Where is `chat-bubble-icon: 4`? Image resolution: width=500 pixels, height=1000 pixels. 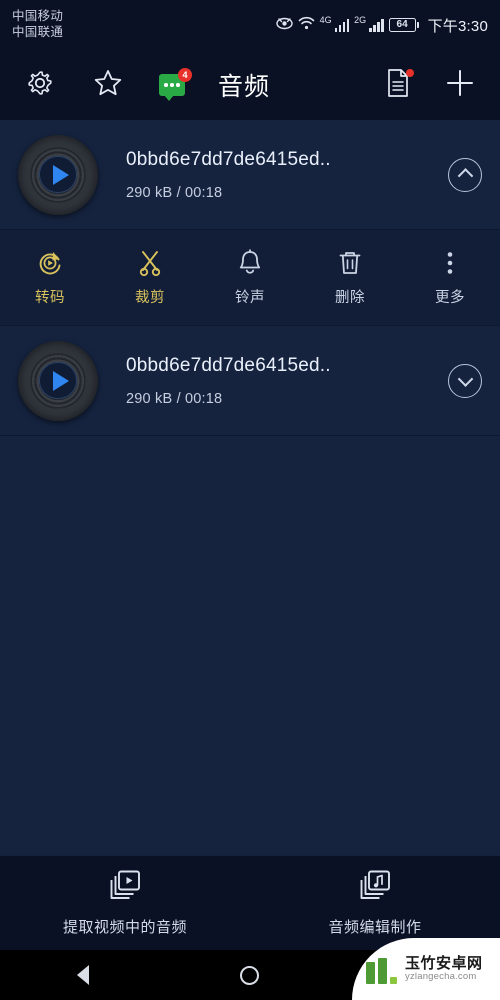
chat-bubble-icon: 4 is located at coordinates (175, 84).